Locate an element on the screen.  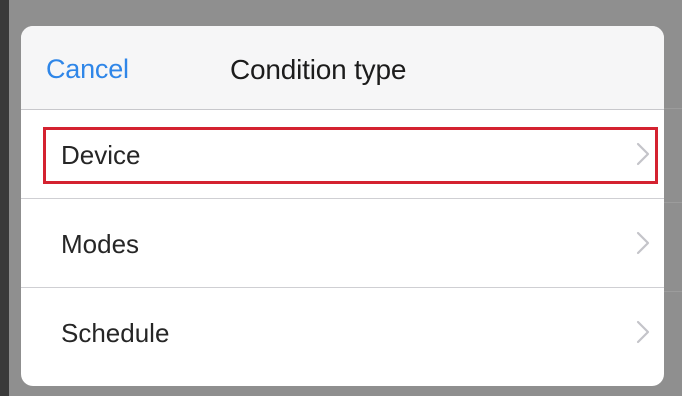
list-item-label: Modes is located at coordinates (100, 244).